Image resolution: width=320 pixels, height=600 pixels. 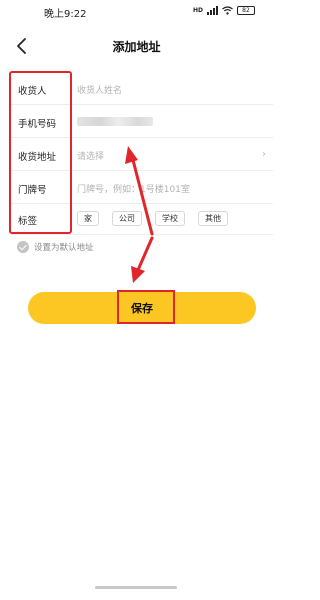 What do you see at coordinates (197, 10) in the screenshot?
I see `hd-indicator: HD` at bounding box center [197, 10].